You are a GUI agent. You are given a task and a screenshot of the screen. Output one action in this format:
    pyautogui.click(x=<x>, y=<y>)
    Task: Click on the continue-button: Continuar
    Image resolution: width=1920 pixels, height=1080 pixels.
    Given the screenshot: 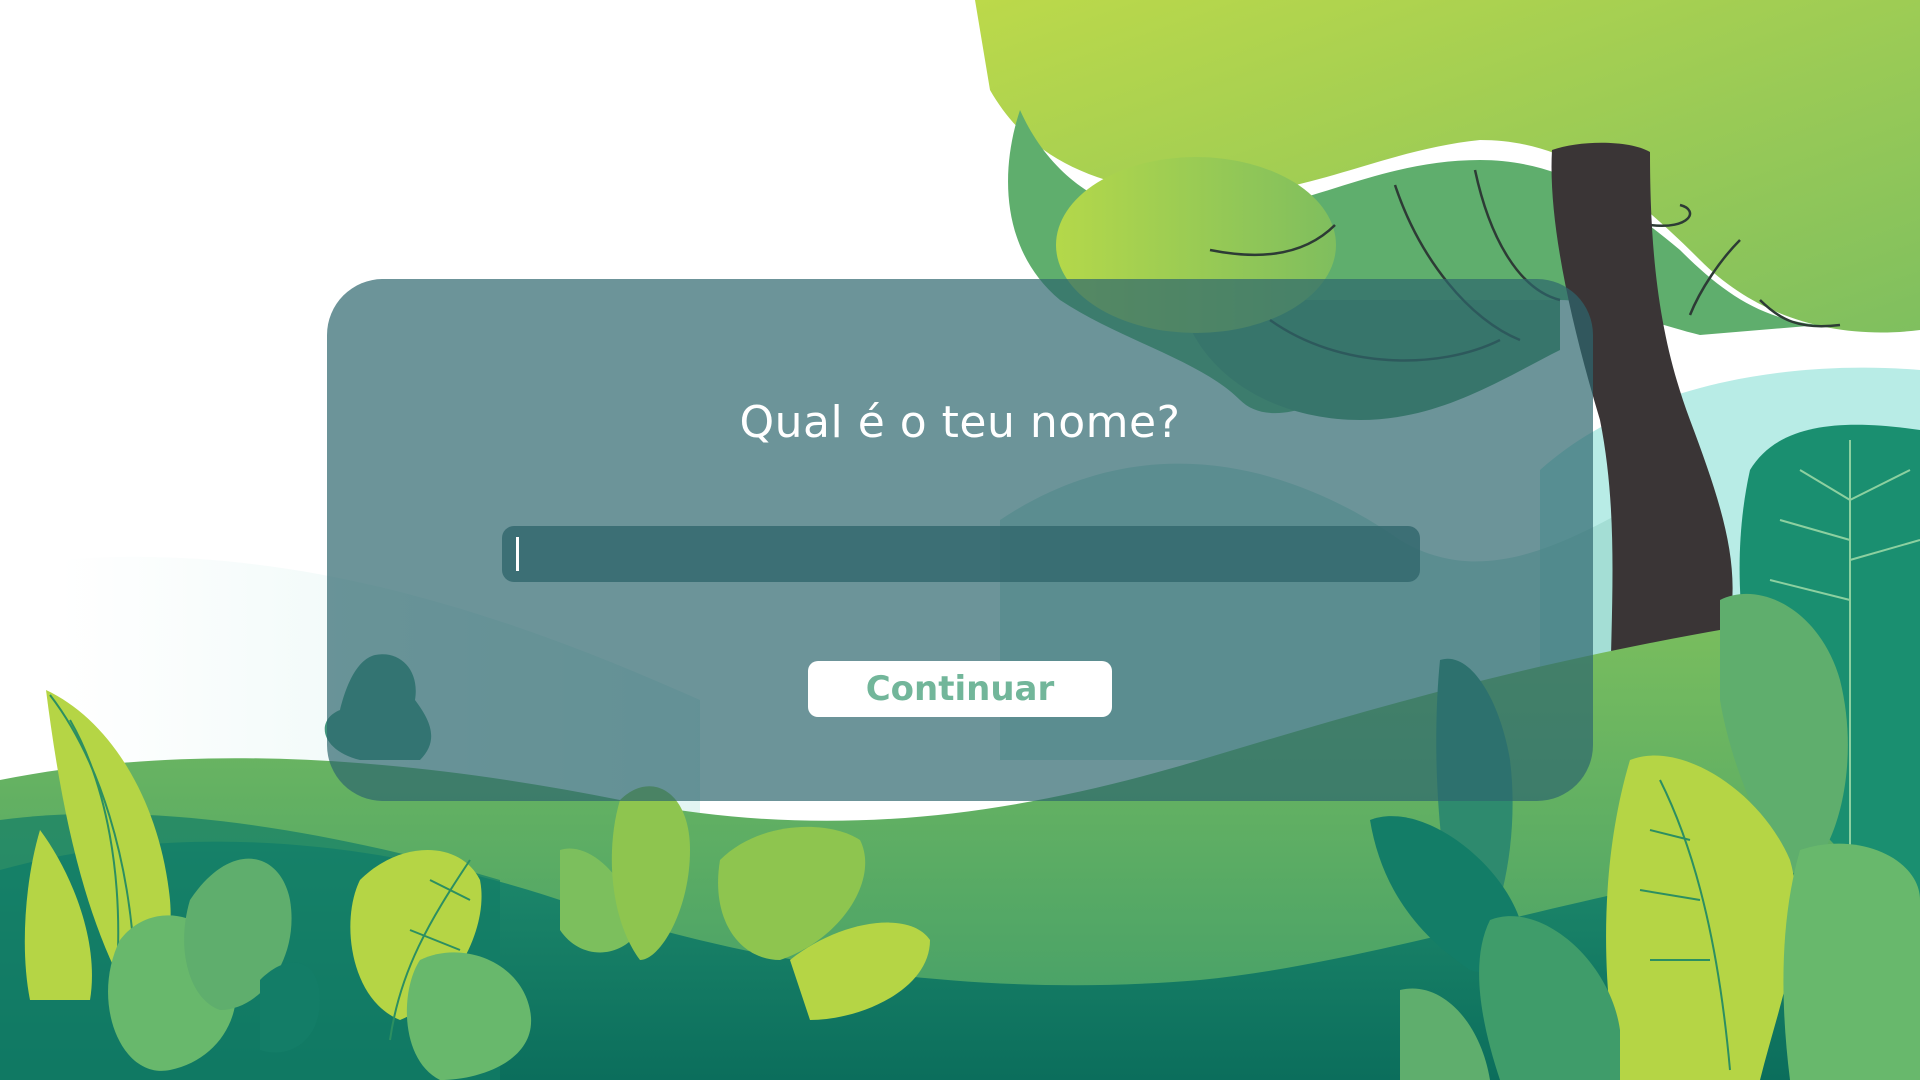 What is the action you would take?
    pyautogui.click(x=960, y=689)
    